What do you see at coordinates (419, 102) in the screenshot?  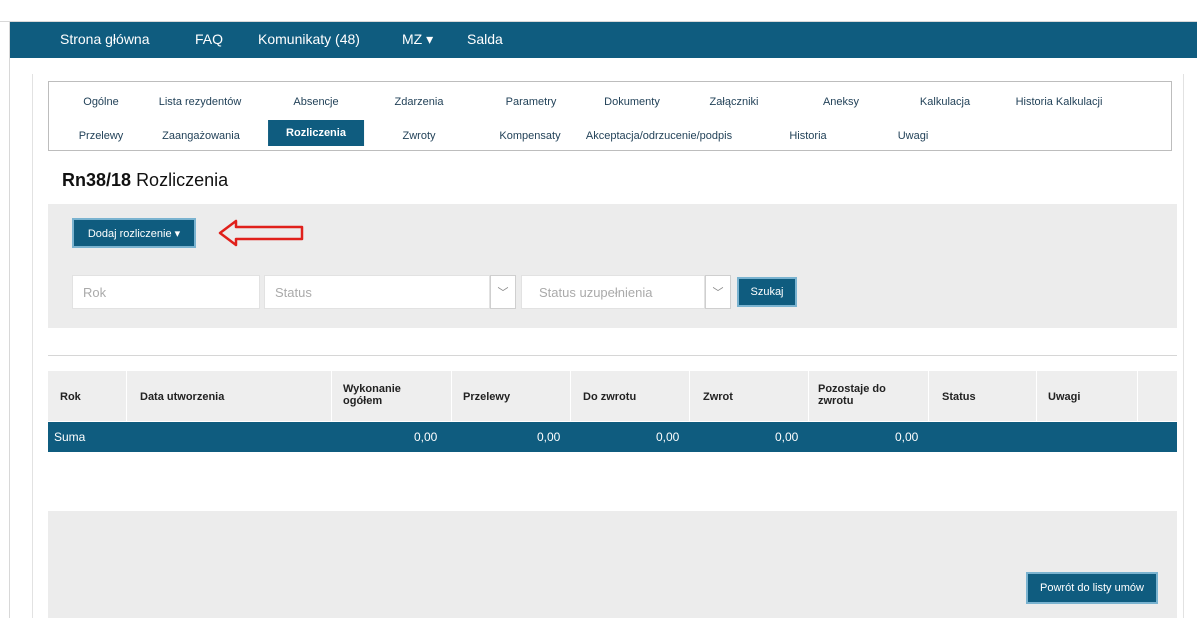 I see `tab-events: Zdarzenia` at bounding box center [419, 102].